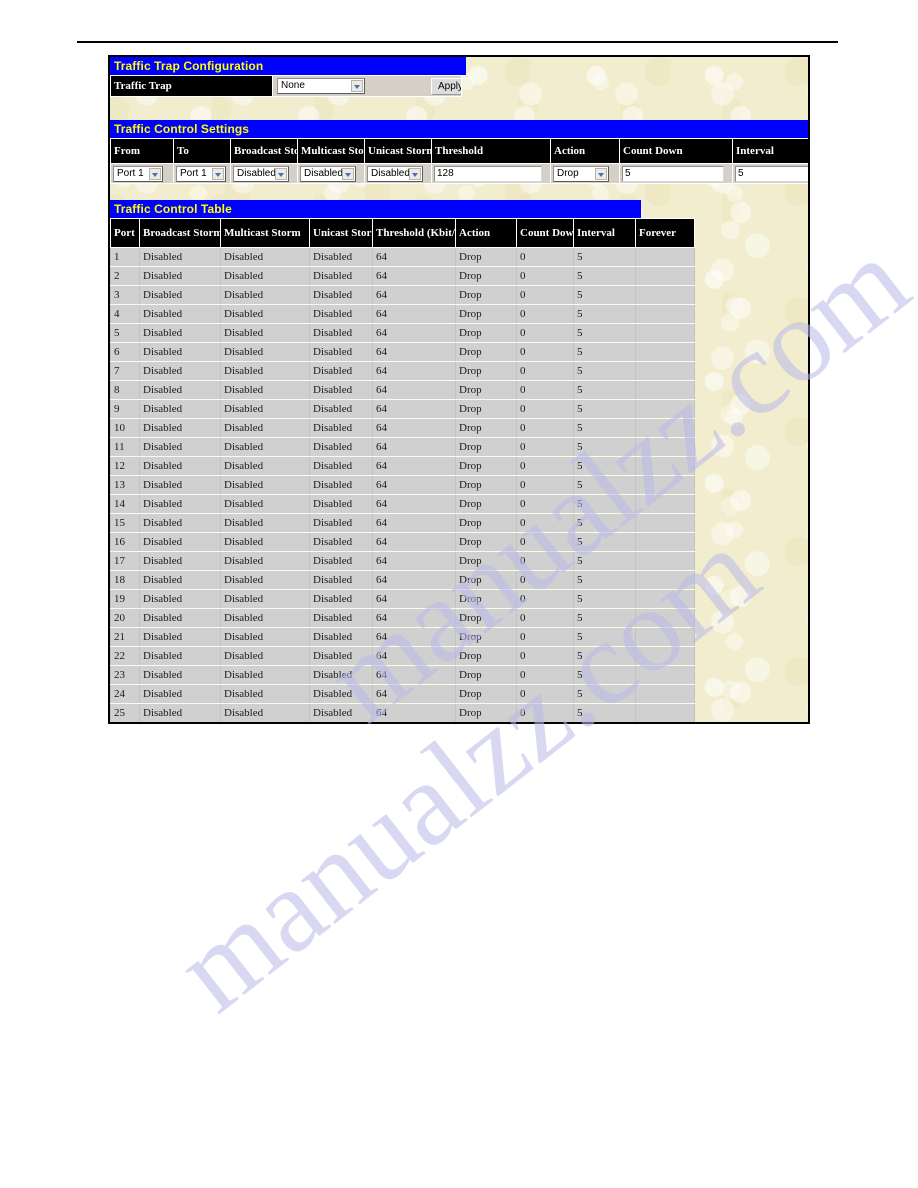 The width and height of the screenshot is (918, 1188). Describe the element at coordinates (402, 675) in the screenshot. I see `table-row: 23 Disabled Disabled Disabled 64 Drop 0 5` at that location.